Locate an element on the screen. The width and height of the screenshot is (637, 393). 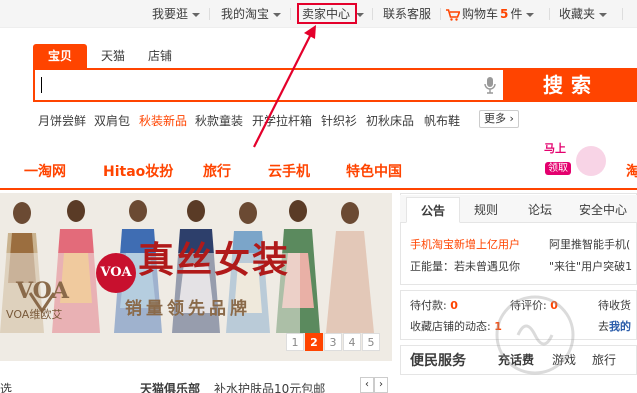
cart-menu: 购物车 5 件 is located at coordinates (490, 14).